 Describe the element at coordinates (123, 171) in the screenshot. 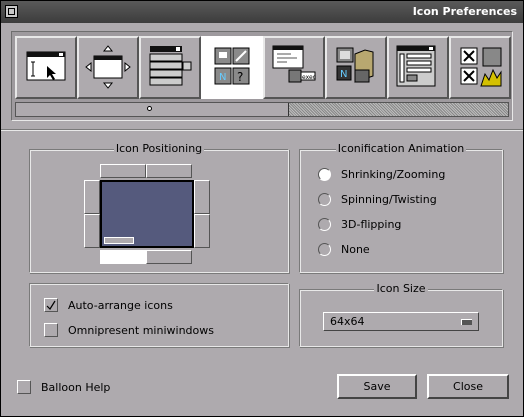

I see `position-top-left` at that location.